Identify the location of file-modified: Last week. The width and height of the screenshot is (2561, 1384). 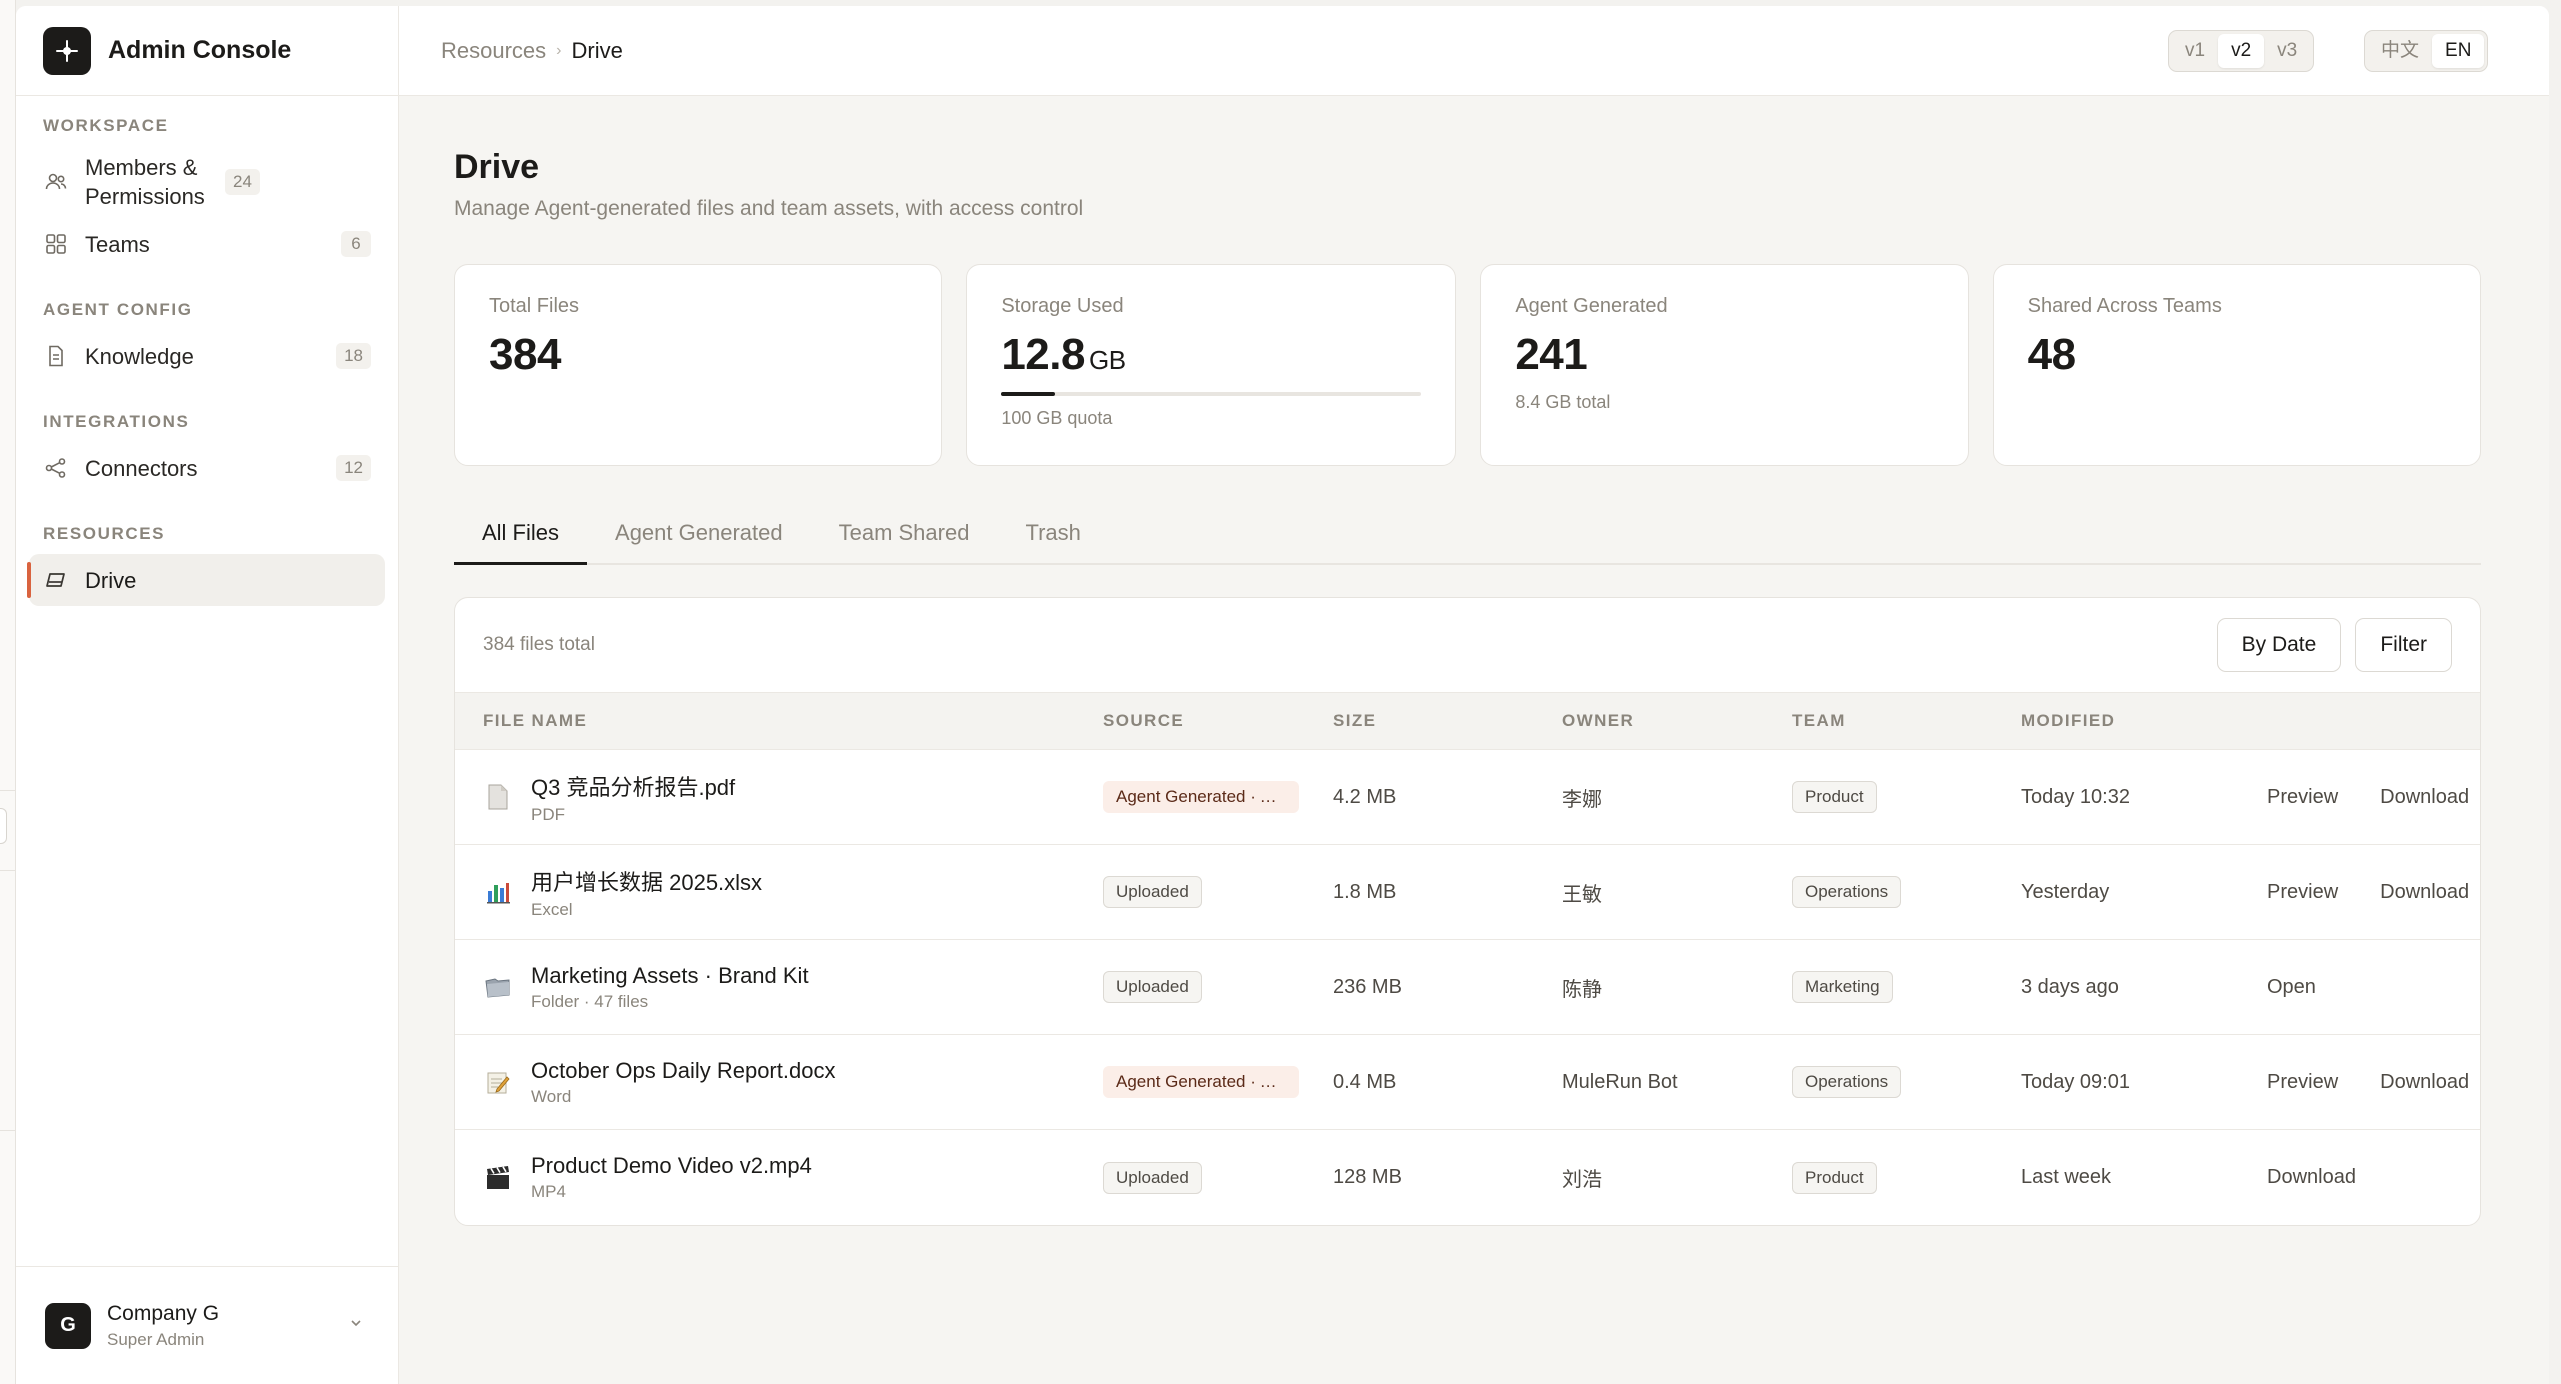
(2066, 1177).